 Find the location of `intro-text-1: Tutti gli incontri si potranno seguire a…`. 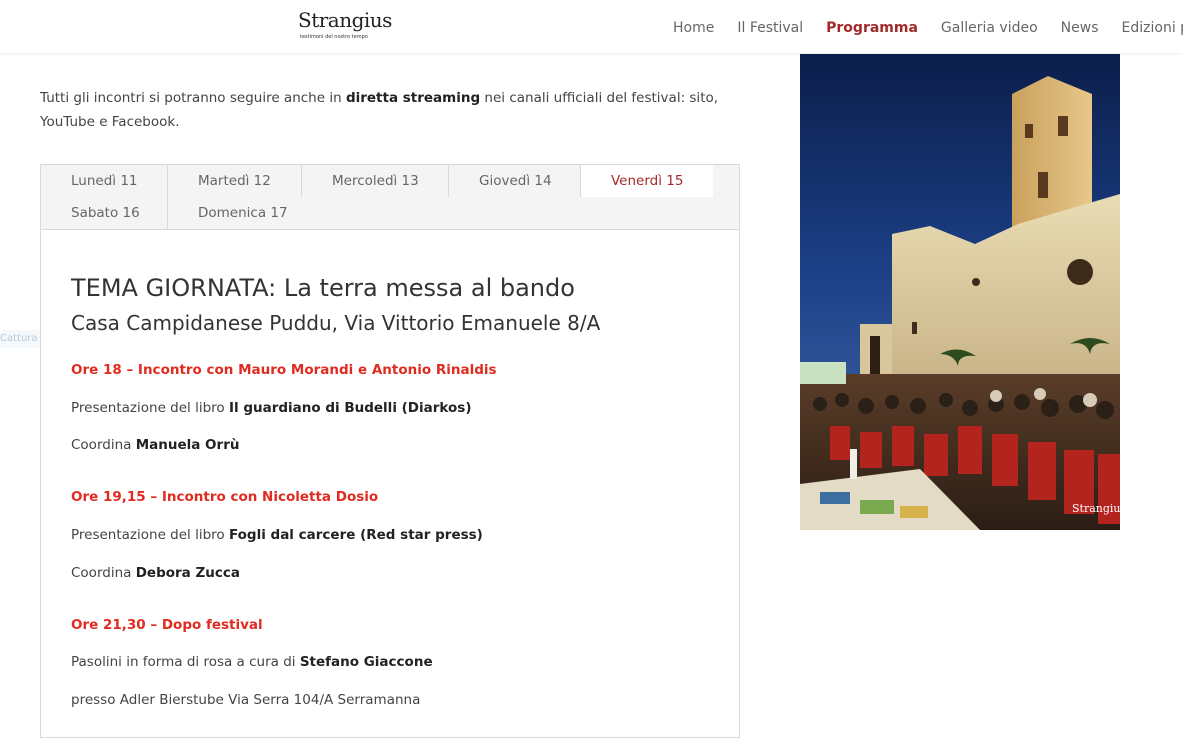

intro-text-1: Tutti gli incontri si potranno seguire a… is located at coordinates (193, 98).